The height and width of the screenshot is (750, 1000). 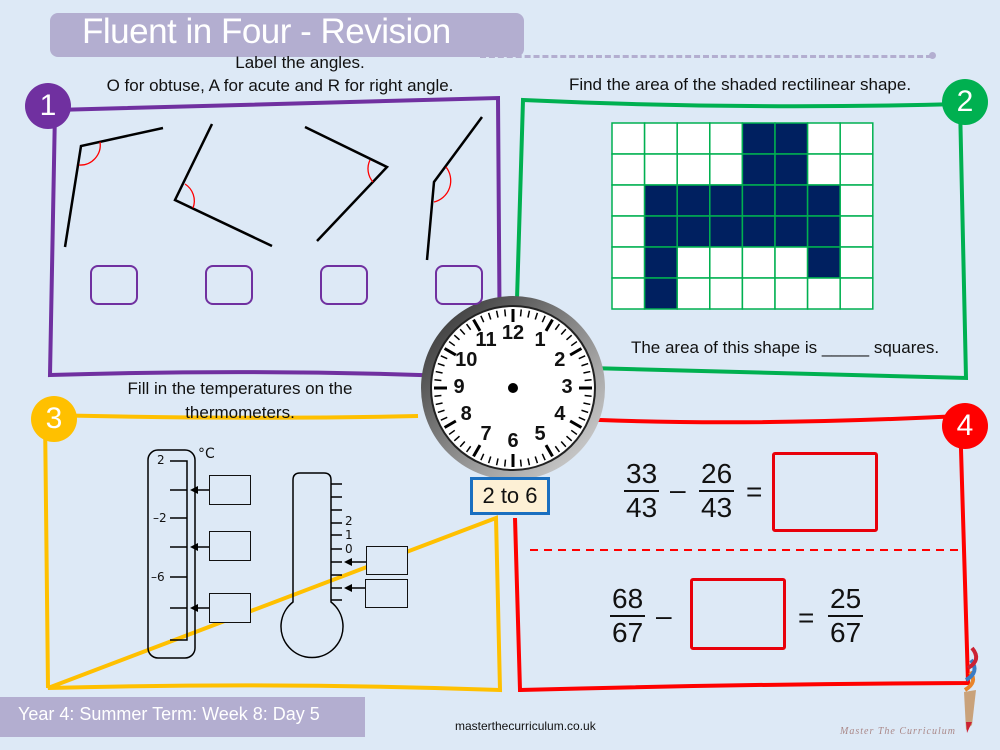 What do you see at coordinates (229, 285) in the screenshot?
I see `angle-2-answer-box` at bounding box center [229, 285].